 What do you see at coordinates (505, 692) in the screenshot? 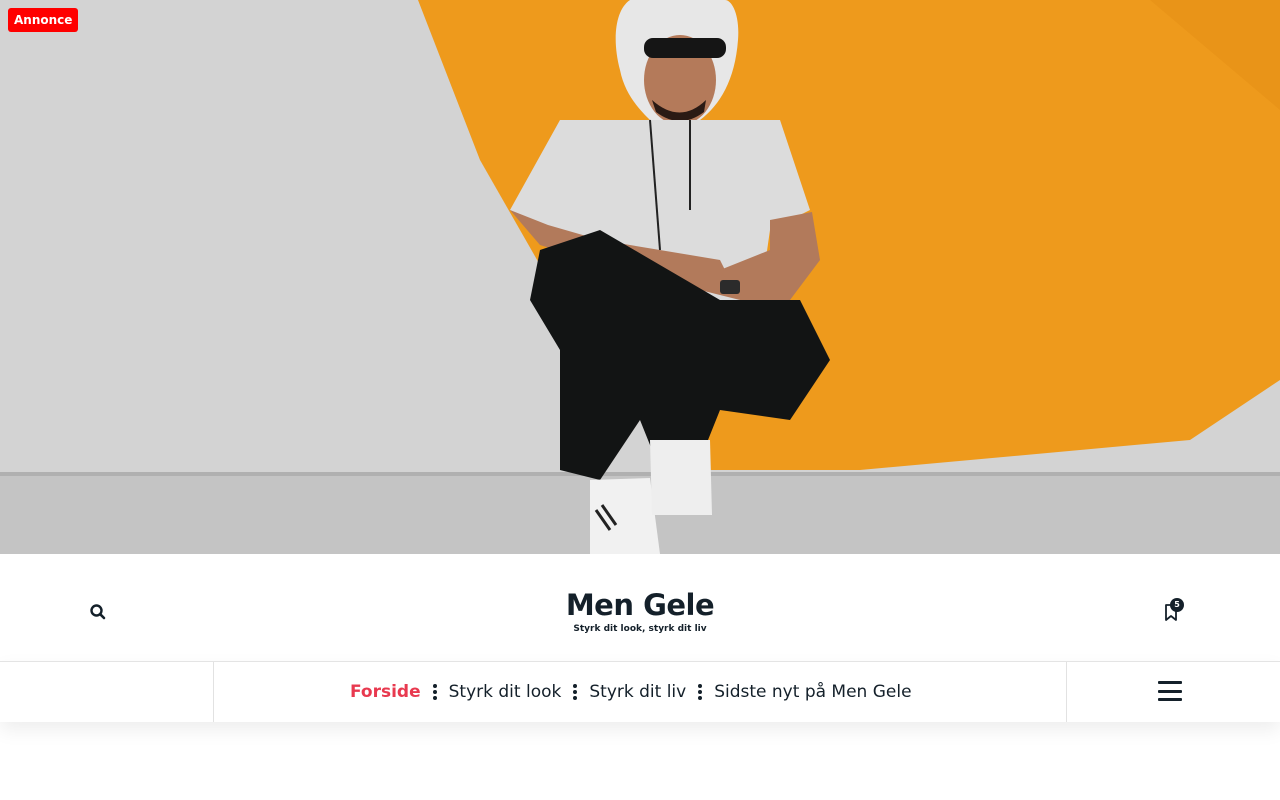
I see `nav-item-styrk-dit-look: Styrk dit look` at bounding box center [505, 692].